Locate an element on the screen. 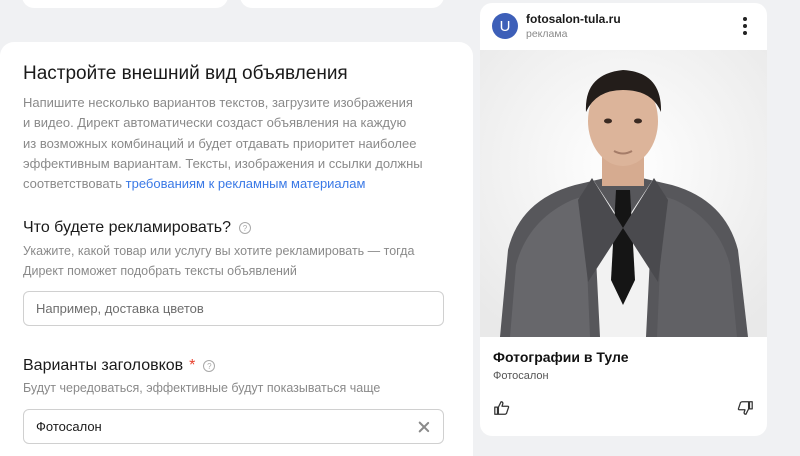 The height and width of the screenshot is (456, 800). ad-label: реклама is located at coordinates (547, 34).